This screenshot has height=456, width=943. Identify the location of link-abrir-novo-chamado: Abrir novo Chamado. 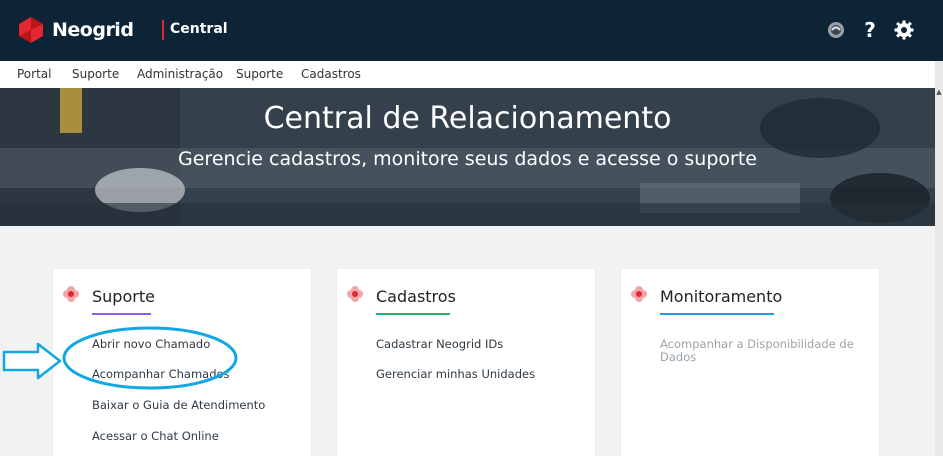
(194, 344).